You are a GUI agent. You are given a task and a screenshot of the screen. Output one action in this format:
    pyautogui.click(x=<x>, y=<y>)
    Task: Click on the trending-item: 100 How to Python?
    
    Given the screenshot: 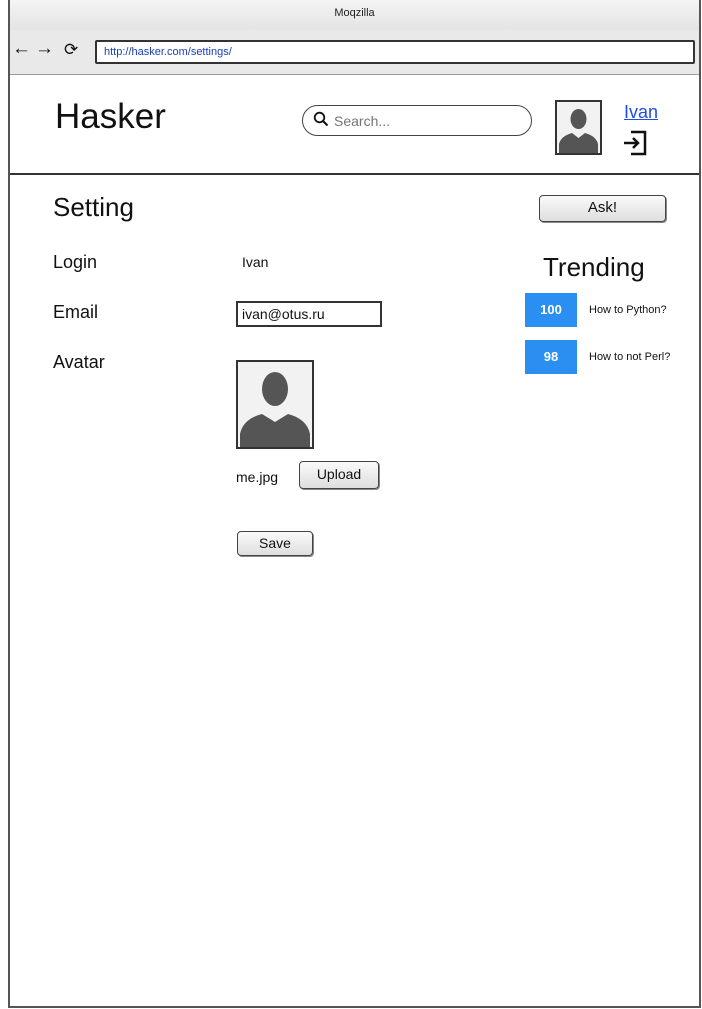 What is the action you would take?
    pyautogui.click(x=610, y=310)
    